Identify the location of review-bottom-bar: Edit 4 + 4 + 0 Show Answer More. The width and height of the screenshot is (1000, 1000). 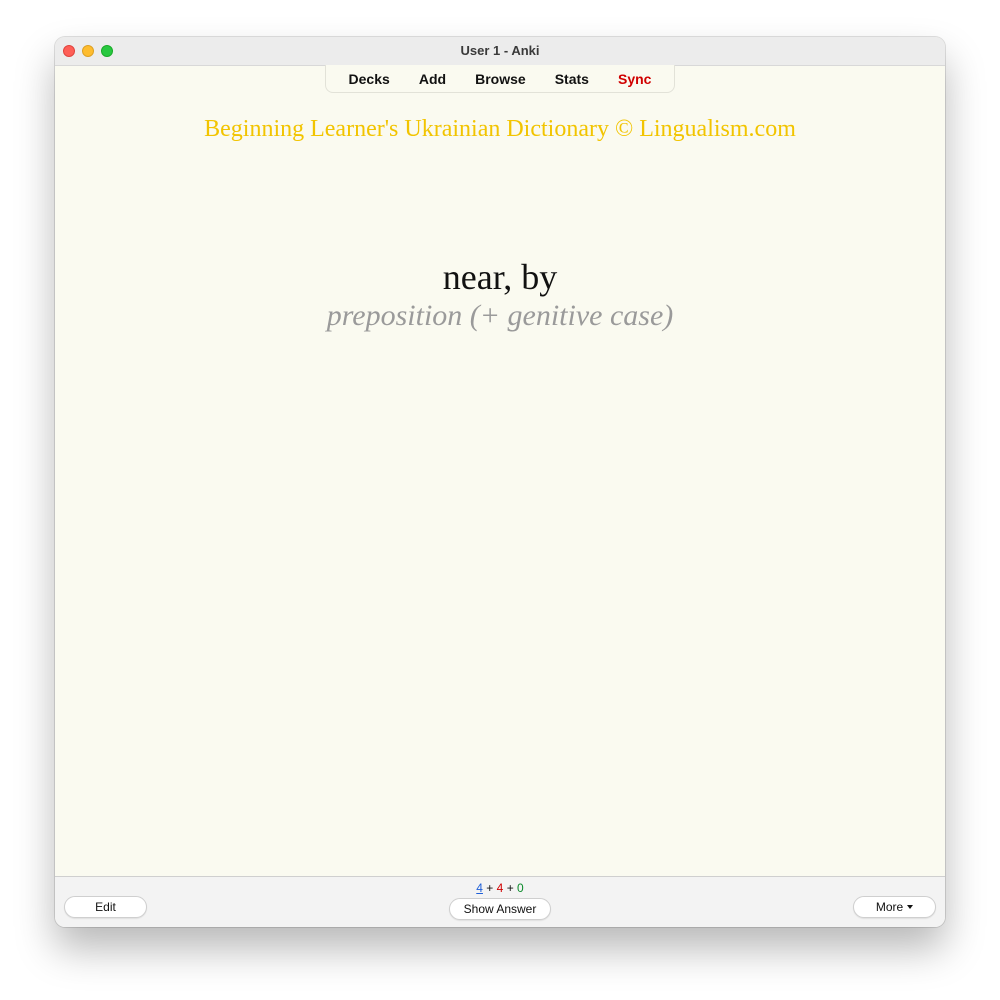
(500, 901).